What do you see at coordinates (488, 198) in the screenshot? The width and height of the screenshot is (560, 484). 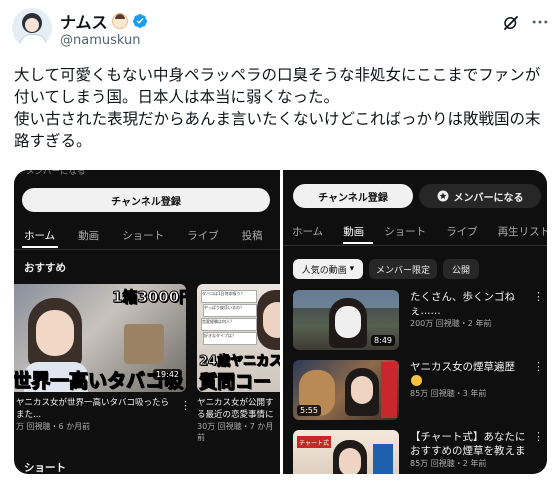 I see `member-button-label: メンバーになる` at bounding box center [488, 198].